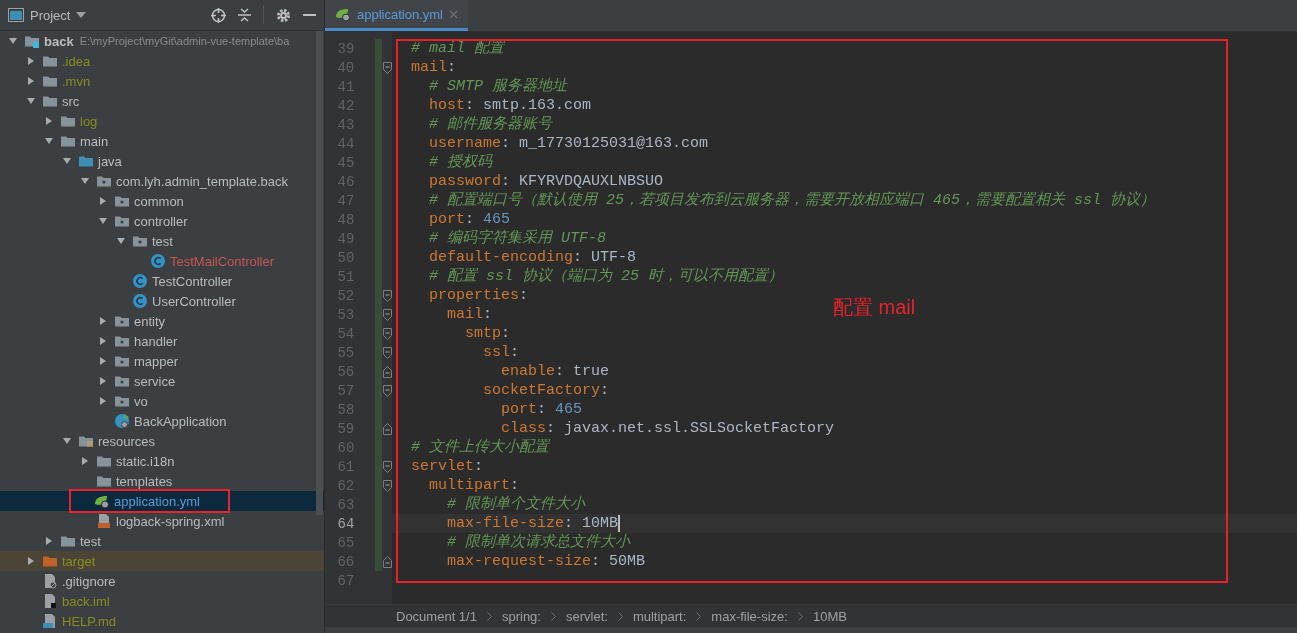  I want to click on breadcrumb: servlet:, so click(586, 616).